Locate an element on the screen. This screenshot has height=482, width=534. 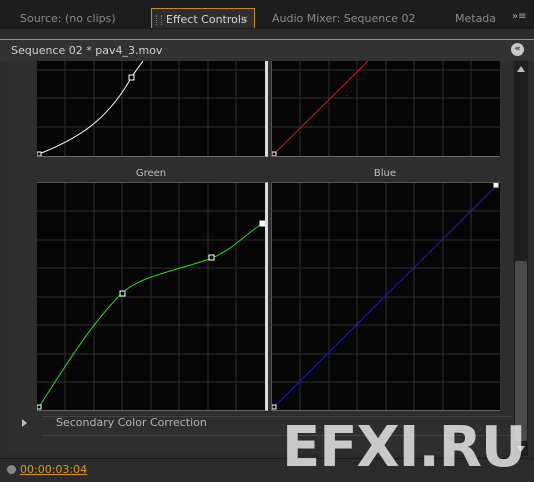
tab-metadata: Metada is located at coordinates (478, 18).